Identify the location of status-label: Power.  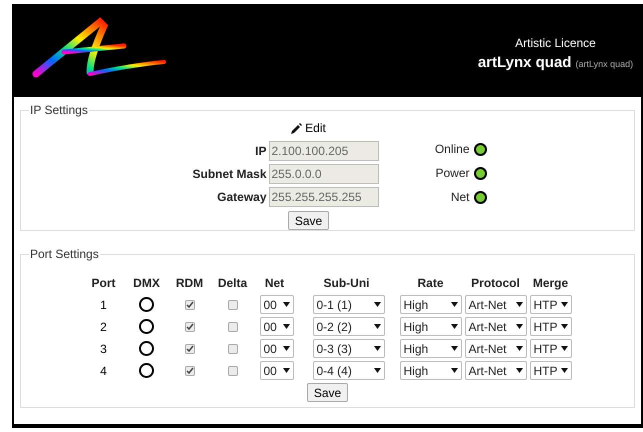
(452, 173).